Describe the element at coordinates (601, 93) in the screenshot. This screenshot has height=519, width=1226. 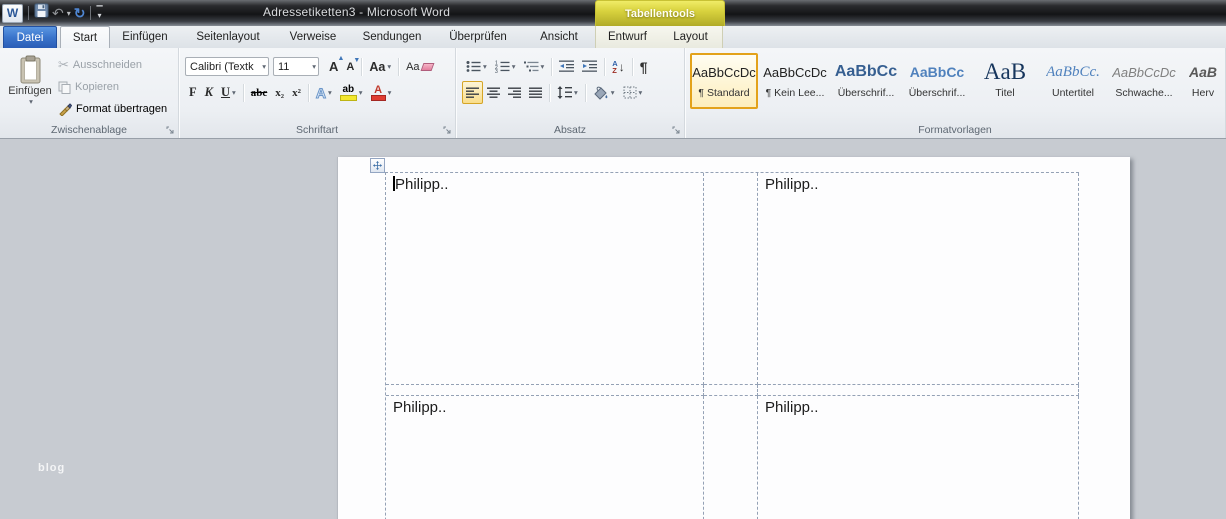
I see `paint-bucket-icon` at that location.